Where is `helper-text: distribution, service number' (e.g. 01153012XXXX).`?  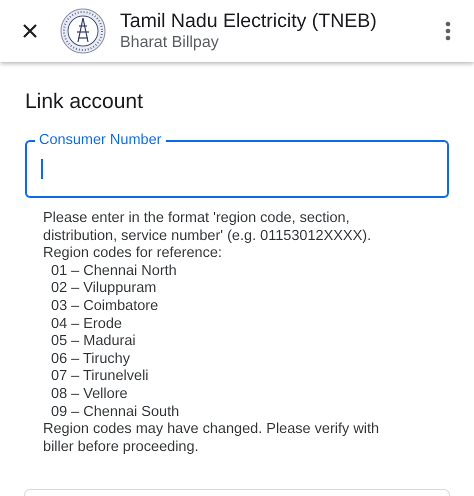
helper-text: distribution, service number' (e.g. 01153012XXXX). is located at coordinates (207, 237).